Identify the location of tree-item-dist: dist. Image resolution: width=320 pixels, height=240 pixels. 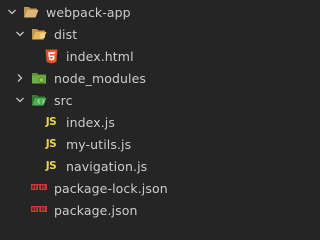
(120, 34).